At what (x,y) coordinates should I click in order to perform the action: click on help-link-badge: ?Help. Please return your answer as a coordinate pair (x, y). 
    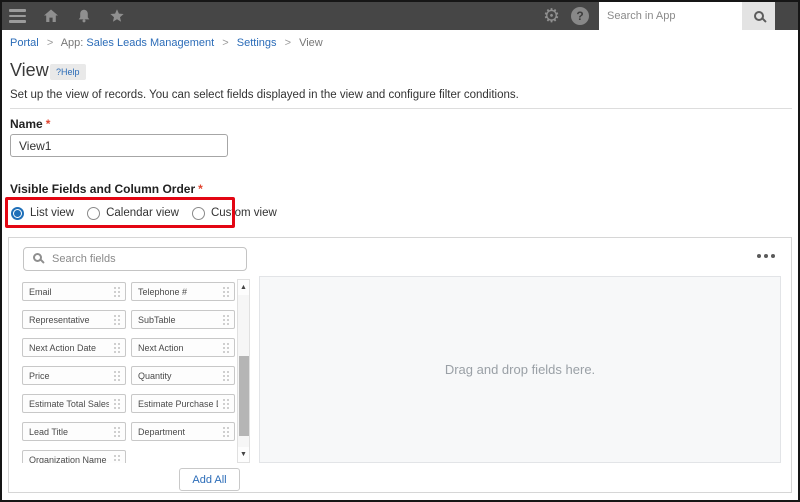
    Looking at the image, I should click on (68, 72).